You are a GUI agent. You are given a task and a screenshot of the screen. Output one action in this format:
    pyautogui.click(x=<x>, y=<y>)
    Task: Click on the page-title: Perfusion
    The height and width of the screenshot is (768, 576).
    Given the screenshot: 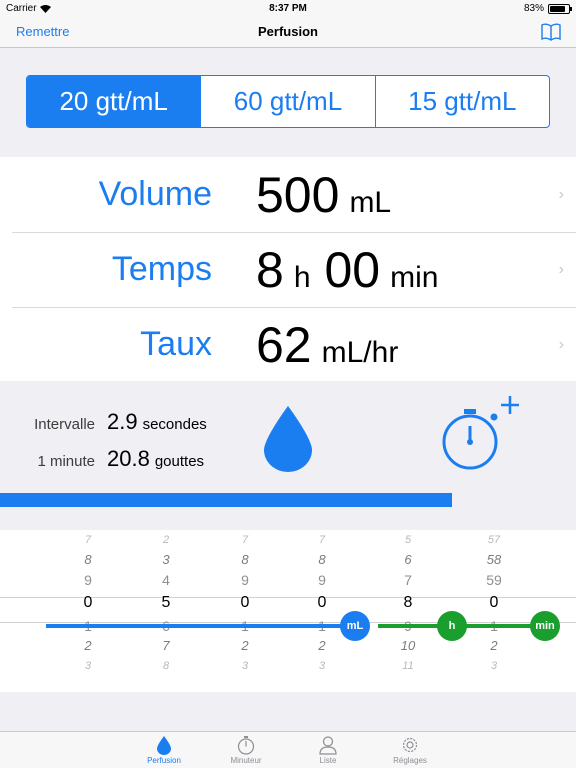 What is the action you would take?
    pyautogui.click(x=288, y=31)
    